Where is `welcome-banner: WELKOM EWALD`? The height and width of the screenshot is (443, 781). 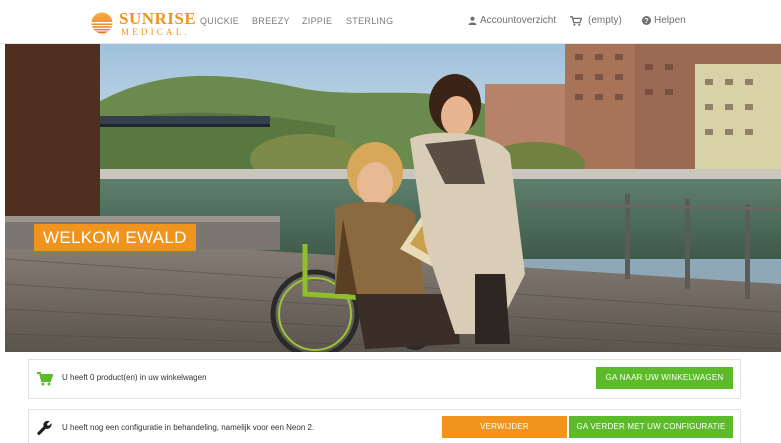
welcome-banner: WELKOM EWALD is located at coordinates (115, 237).